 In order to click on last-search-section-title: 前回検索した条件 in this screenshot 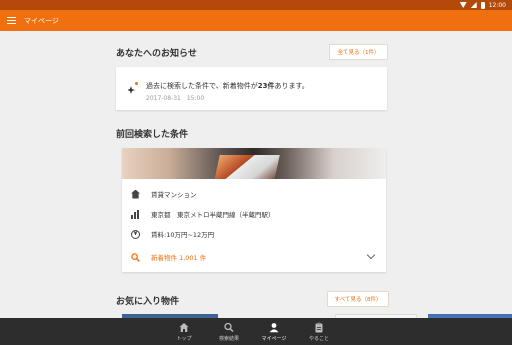, I will do `click(152, 135)`.